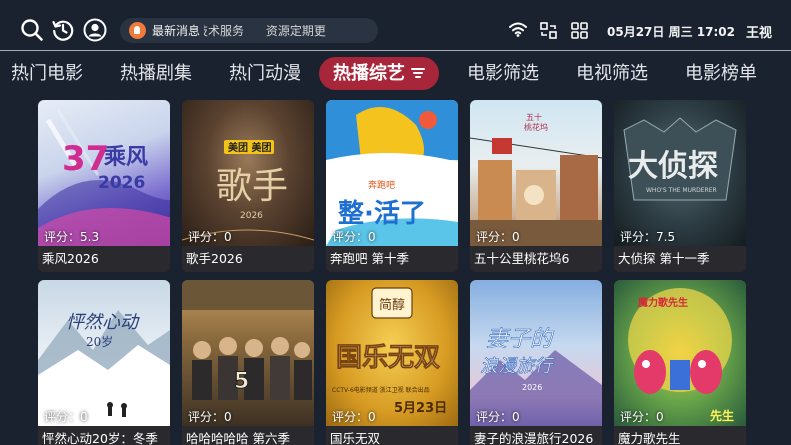 Image resolution: width=791 pixels, height=445 pixels. I want to click on card-title: 五十公里桃花坞6, so click(536, 259).